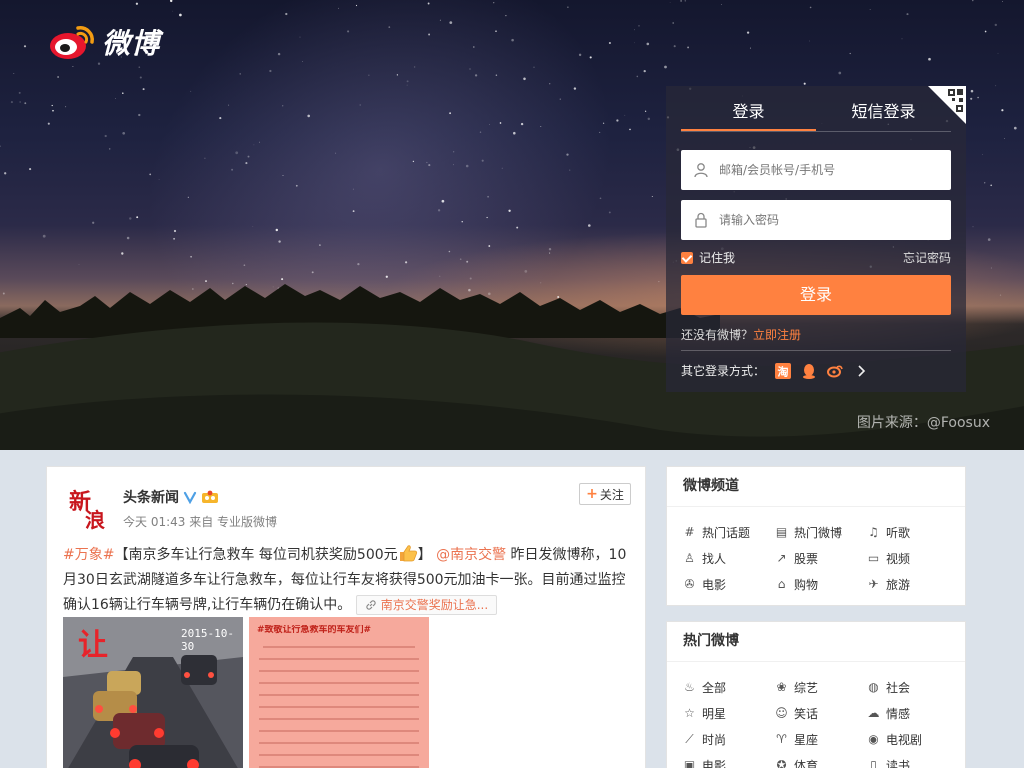  I want to click on chevron-right-icon, so click(861, 371).